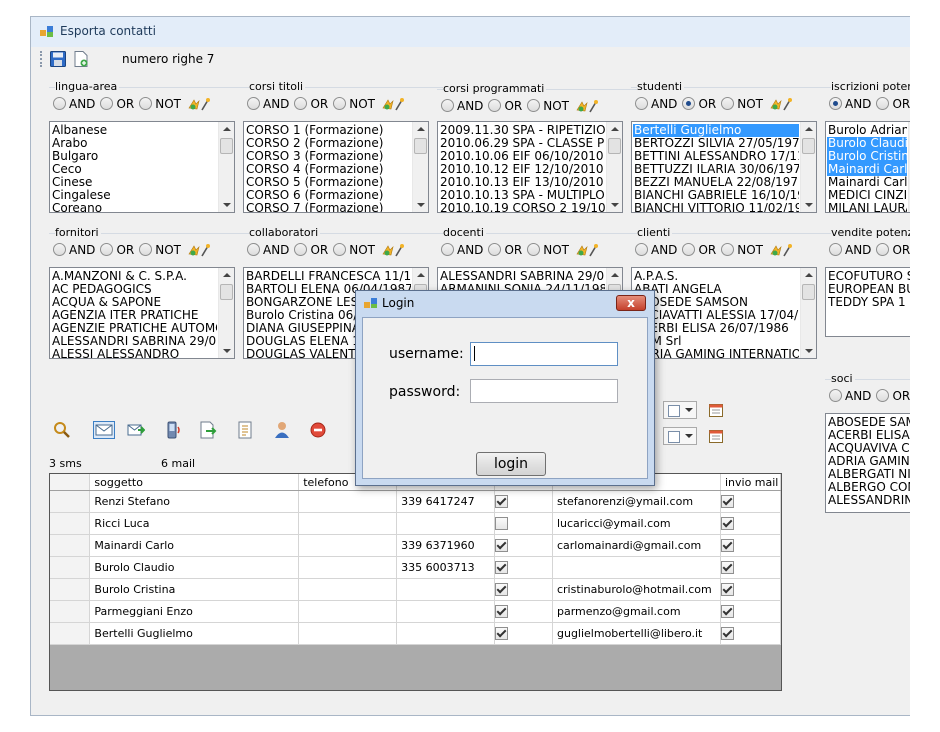 This screenshot has width=940, height=732. Describe the element at coordinates (716, 207) in the screenshot. I see `list-item: BIANCHI VITTORIO 11/02/1992` at that location.